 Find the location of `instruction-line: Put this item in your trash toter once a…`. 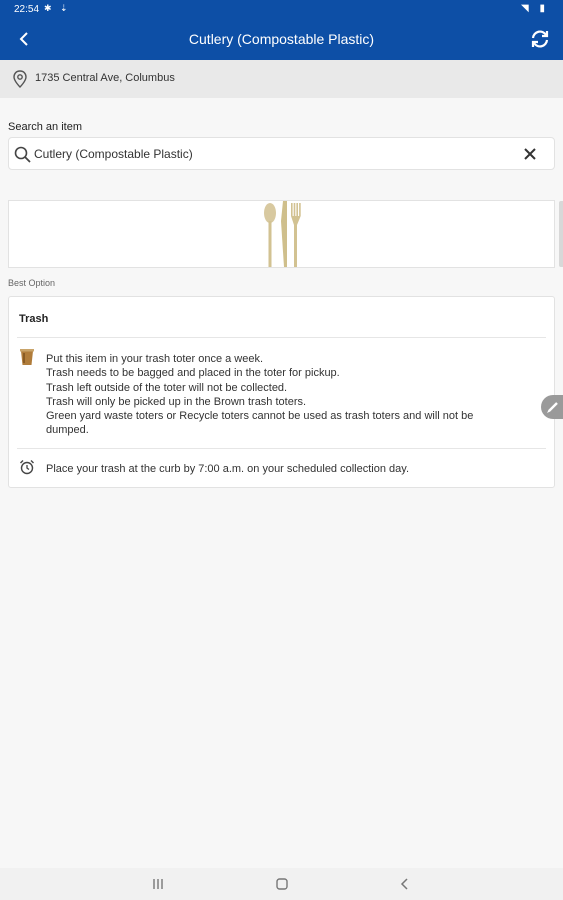

instruction-line: Put this item in your trash toter once a… is located at coordinates (155, 359).